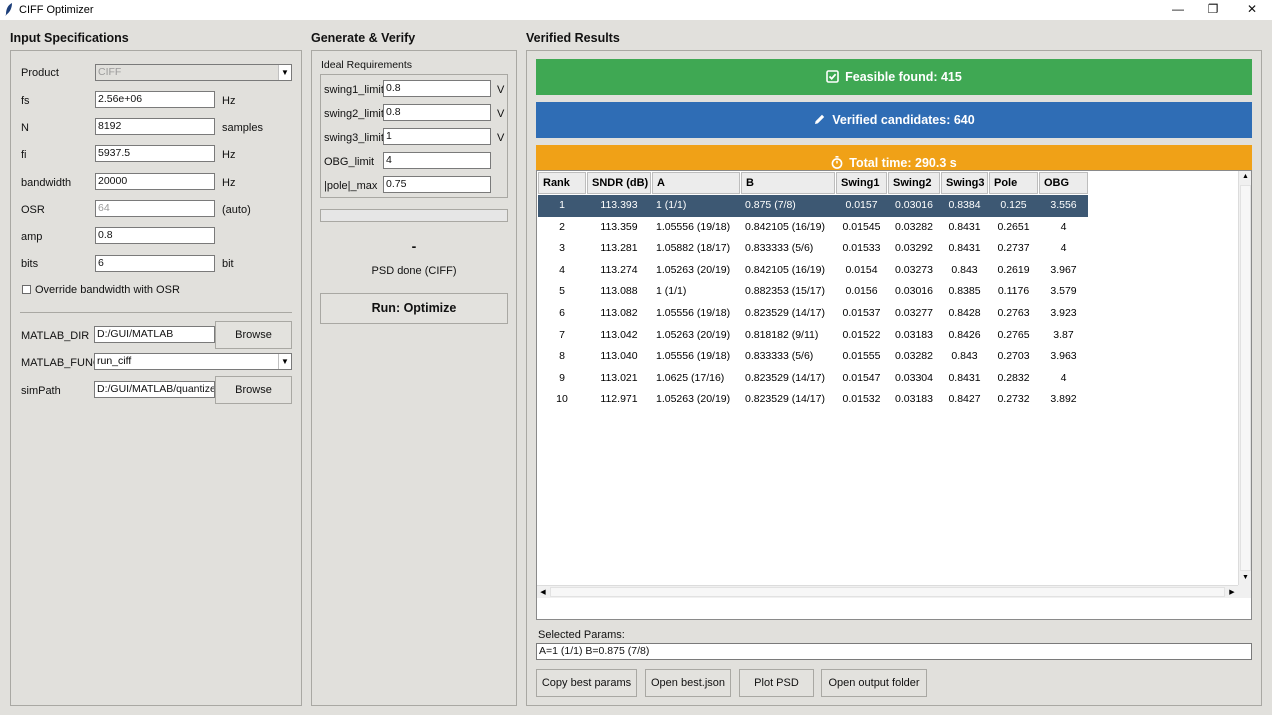 The width and height of the screenshot is (1272, 715). What do you see at coordinates (581, 635) in the screenshot?
I see `selected-params-label: Selected Params:` at bounding box center [581, 635].